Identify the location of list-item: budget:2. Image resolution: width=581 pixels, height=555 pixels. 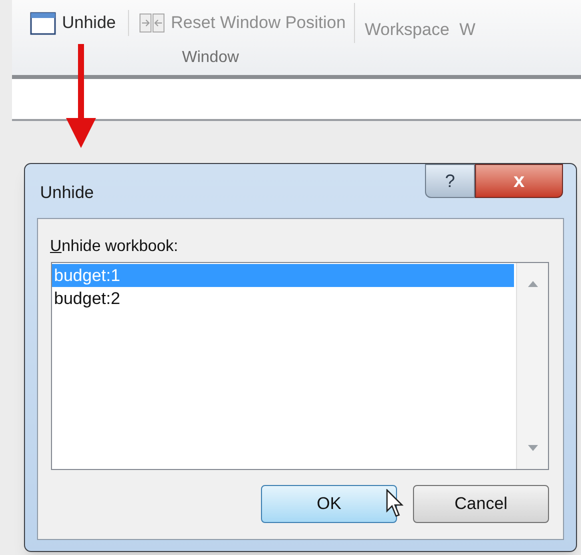
(283, 298).